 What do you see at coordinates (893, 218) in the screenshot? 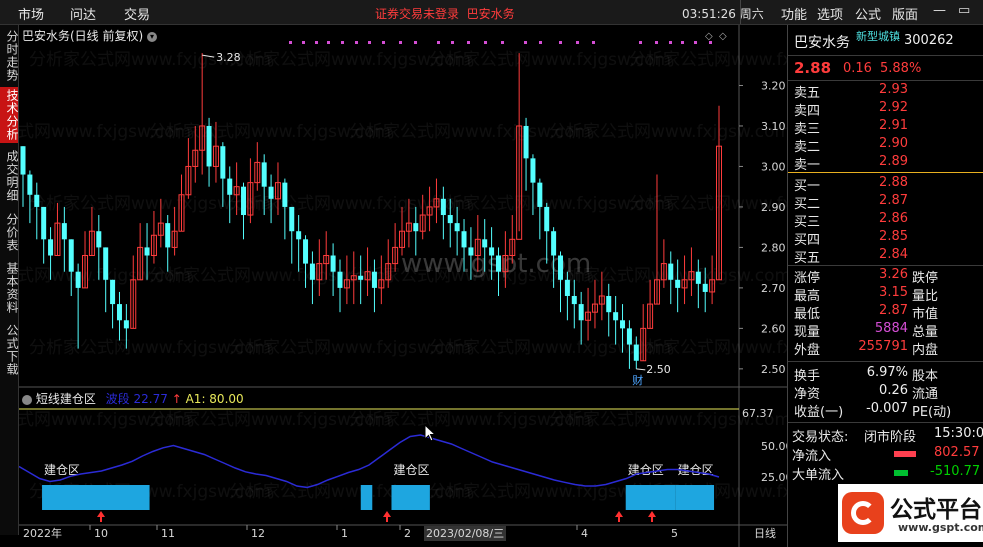
I see `bids-value: 2.86` at bounding box center [893, 218].